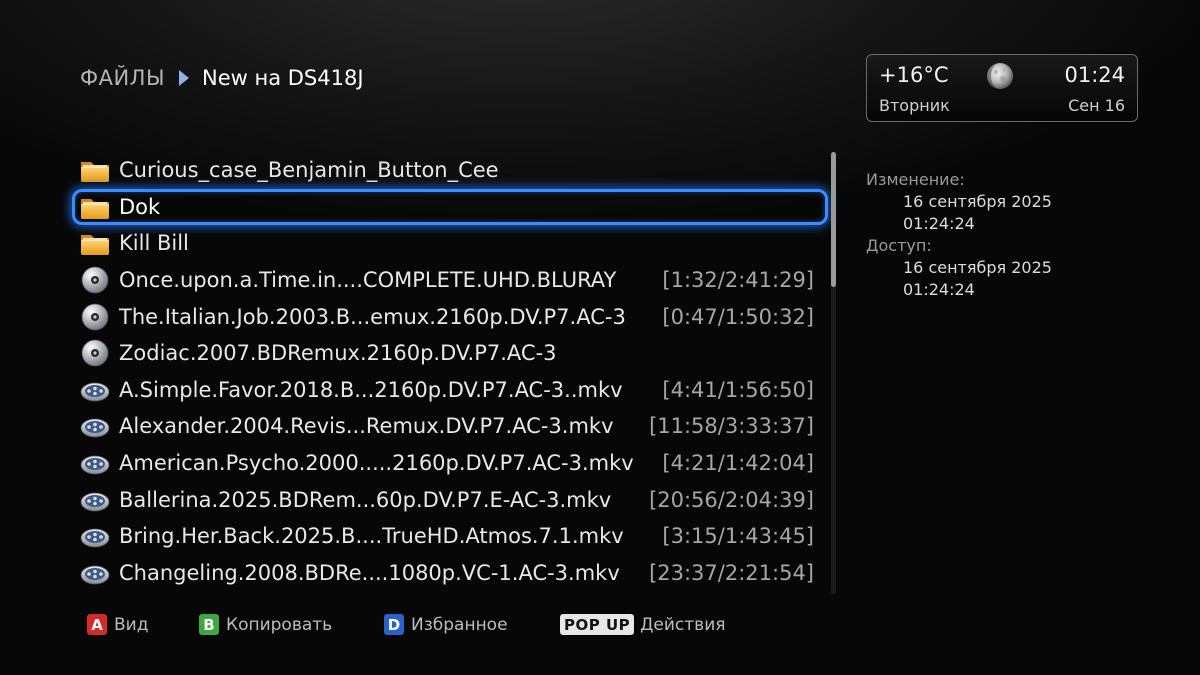  I want to click on playback-position: [23:37/2:21:54], so click(731, 572).